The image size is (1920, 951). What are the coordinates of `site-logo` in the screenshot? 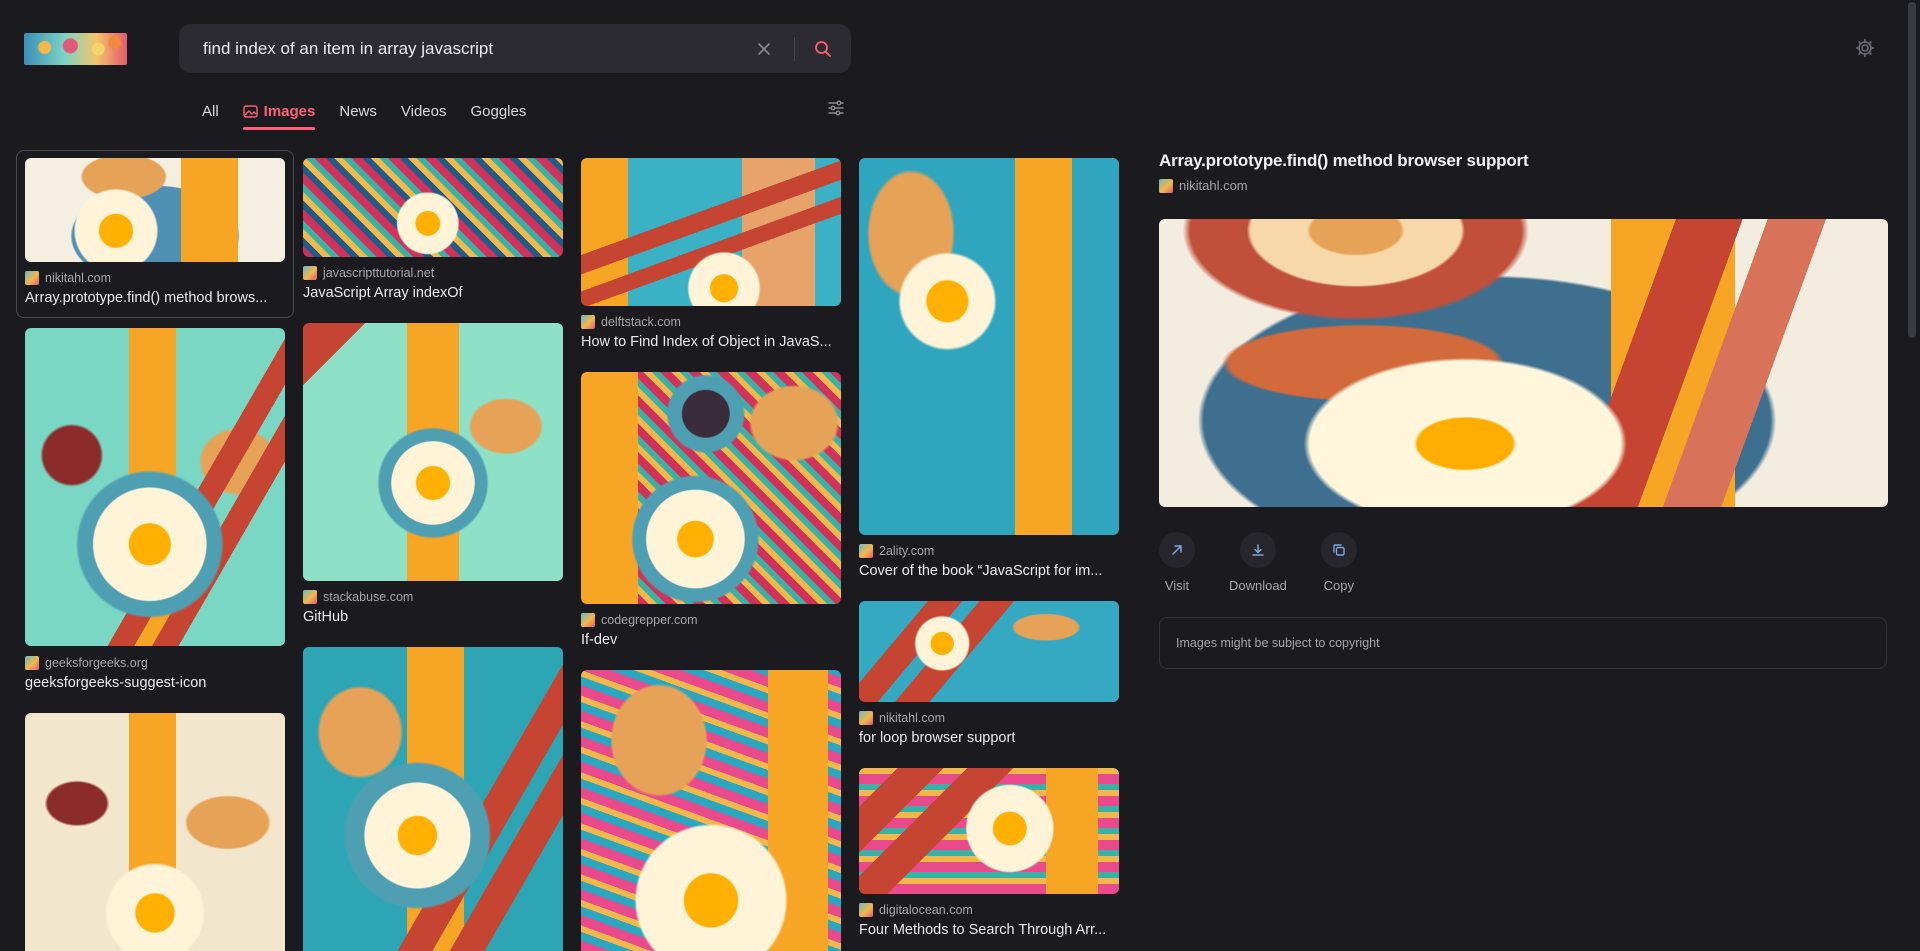 It's located at (75, 49).